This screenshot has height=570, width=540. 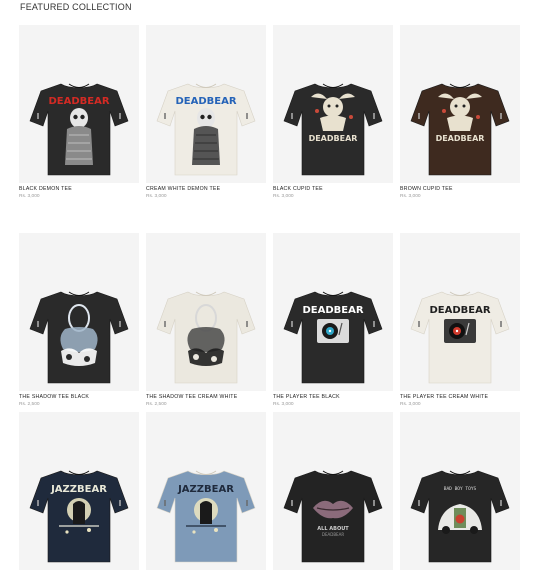 I want to click on product-card: DEADBEAR CREAM WHITE DEMON TEE Rs. 3,000, so click(x=206, y=112).